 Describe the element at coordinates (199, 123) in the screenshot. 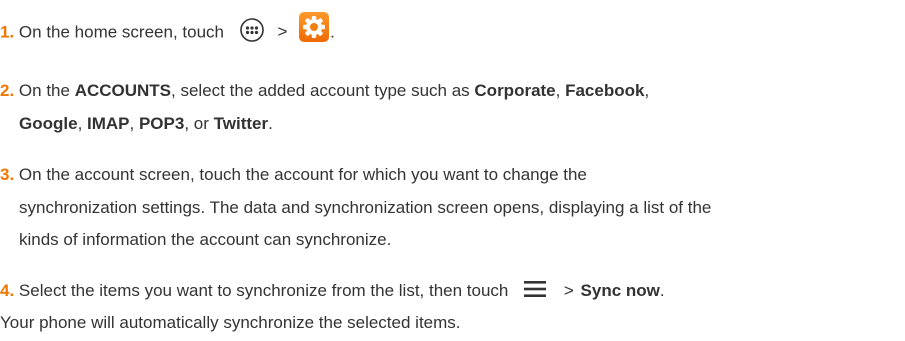

I see `step-text: , or` at that location.